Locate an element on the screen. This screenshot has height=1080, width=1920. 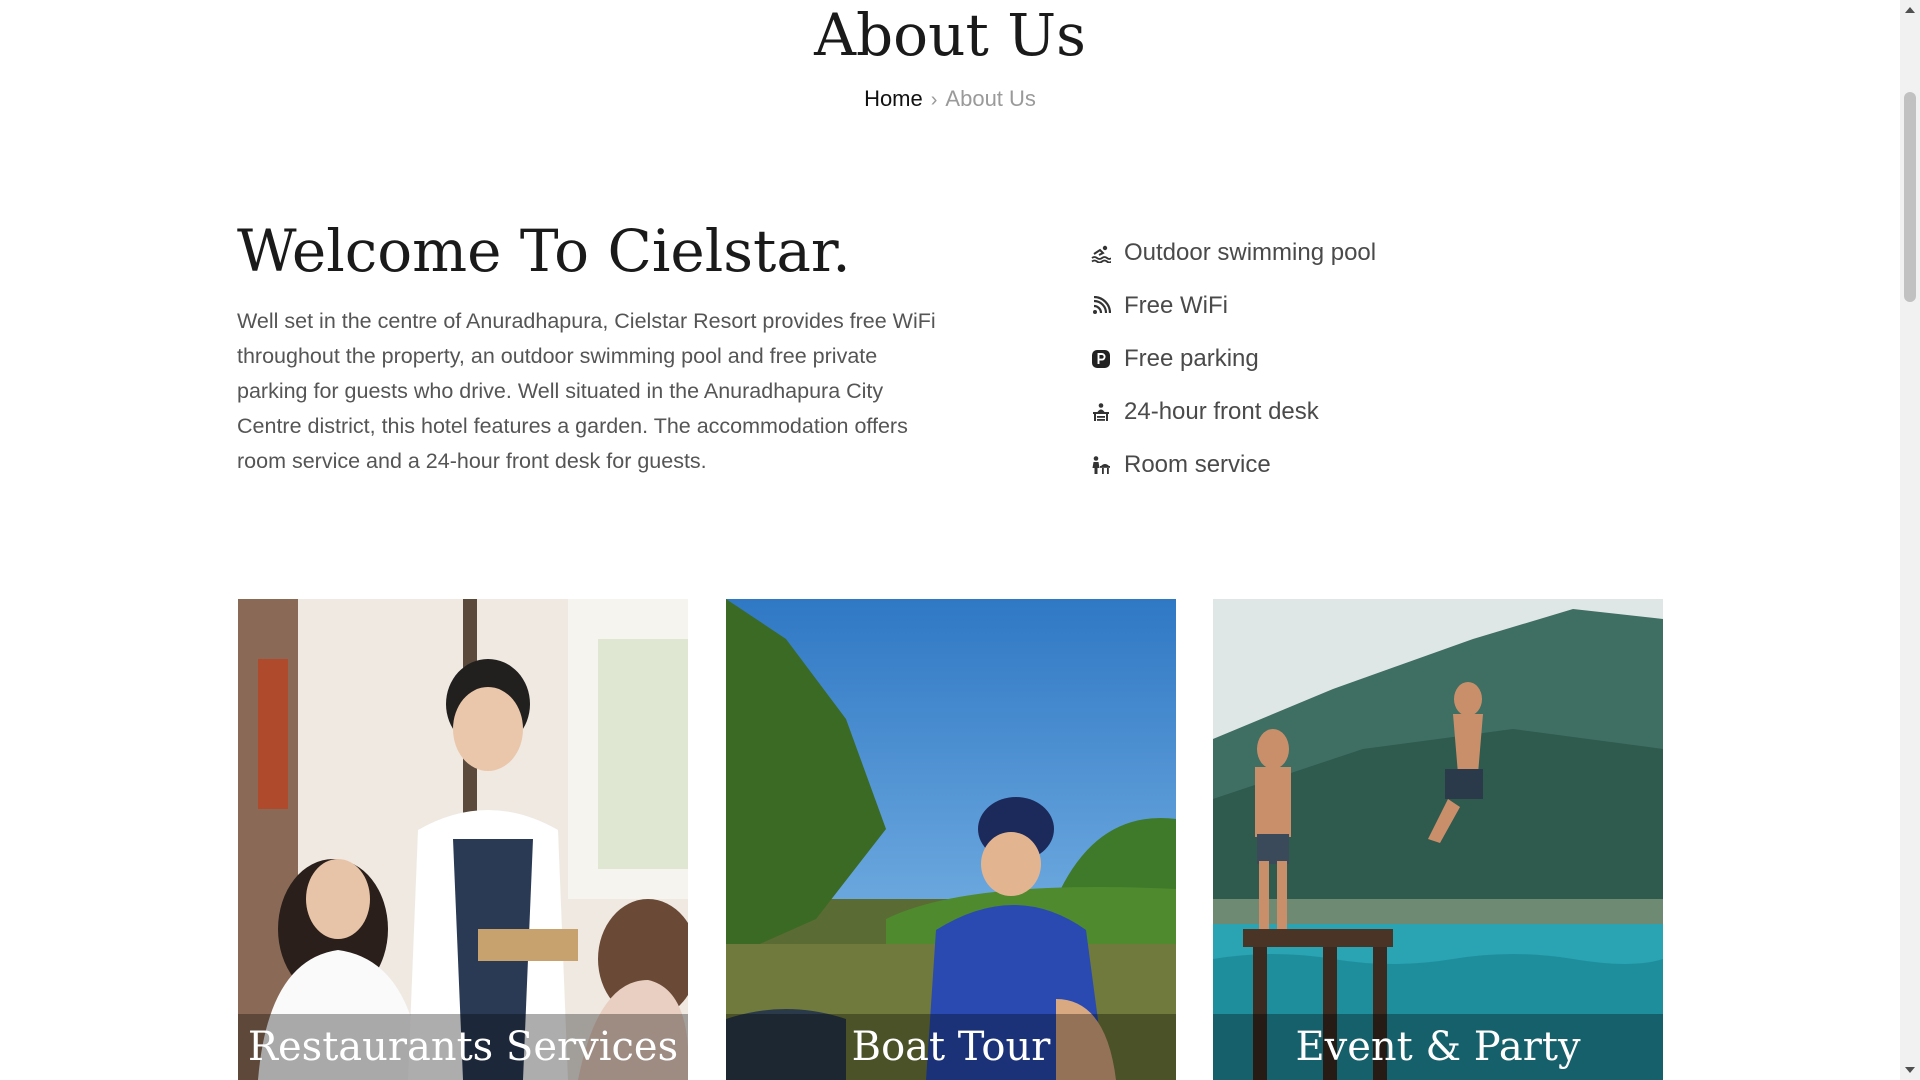
amenity-item: Outdoor swimming pool is located at coordinates (1233, 252).